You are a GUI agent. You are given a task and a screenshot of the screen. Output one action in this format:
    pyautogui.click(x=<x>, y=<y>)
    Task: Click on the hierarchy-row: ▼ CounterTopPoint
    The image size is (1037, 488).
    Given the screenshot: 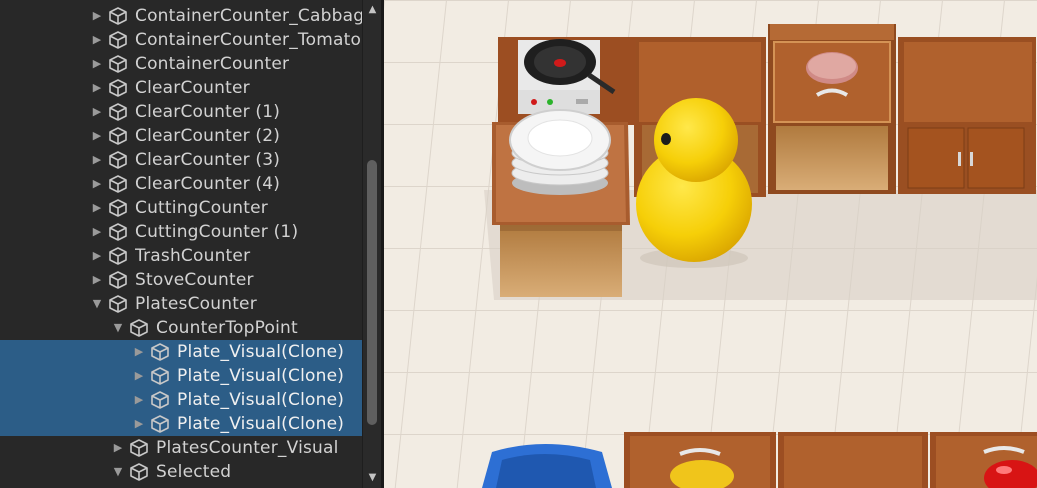 What is the action you would take?
    pyautogui.click(x=181, y=328)
    